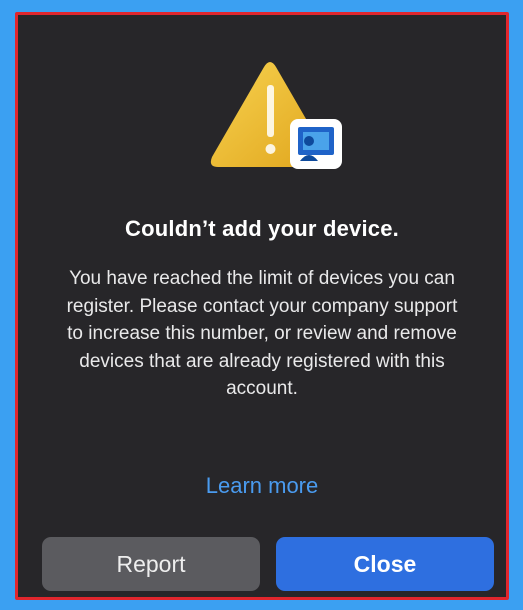 The image size is (523, 610). What do you see at coordinates (262, 486) in the screenshot?
I see `learn-more-link: Learn more` at bounding box center [262, 486].